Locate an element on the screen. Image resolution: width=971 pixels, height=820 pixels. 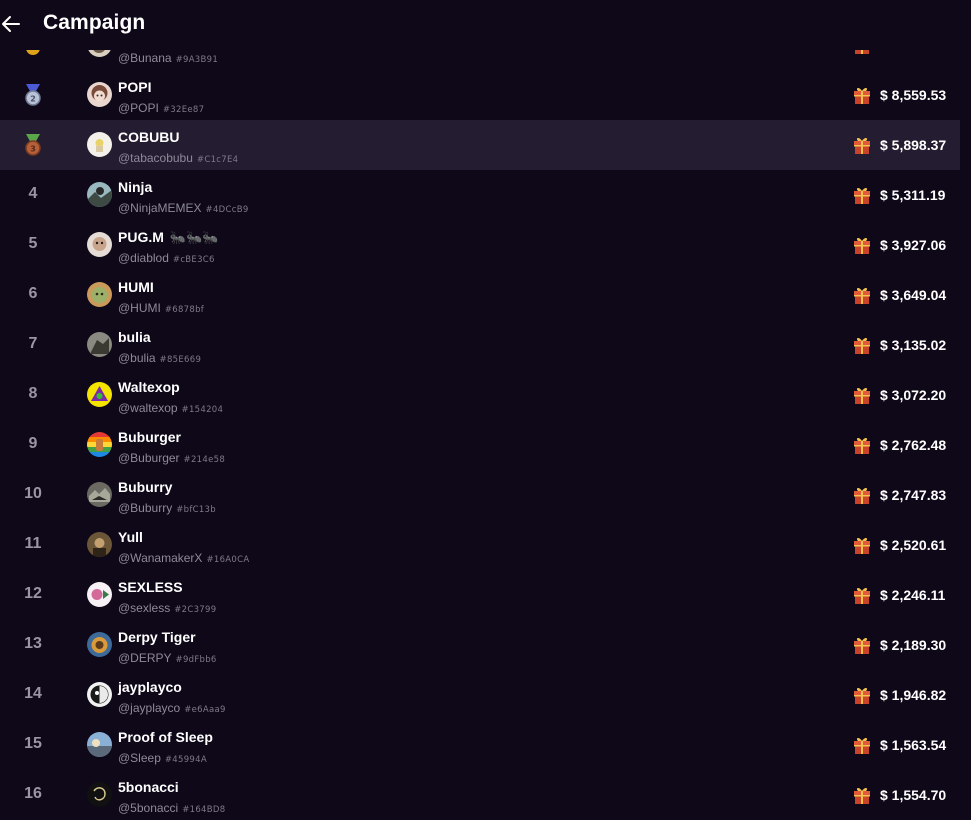
user-handle: @HUMI is located at coordinates (139, 308).